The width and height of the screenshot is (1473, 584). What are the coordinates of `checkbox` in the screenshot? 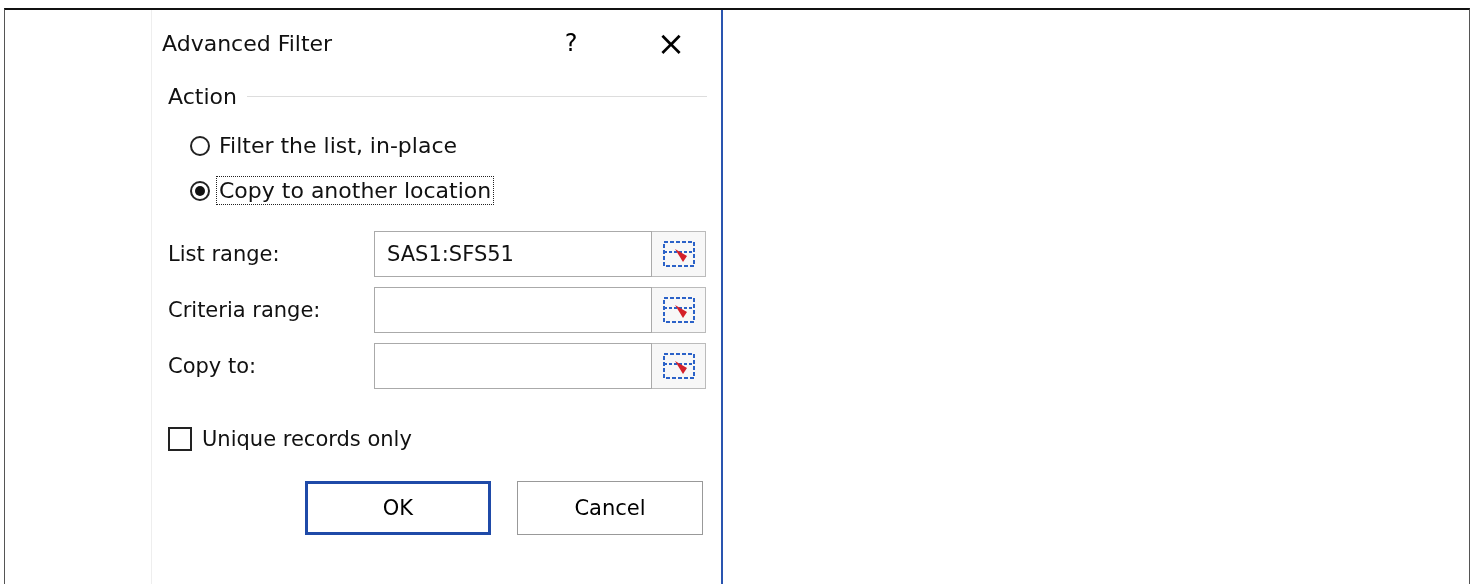 It's located at (180, 439).